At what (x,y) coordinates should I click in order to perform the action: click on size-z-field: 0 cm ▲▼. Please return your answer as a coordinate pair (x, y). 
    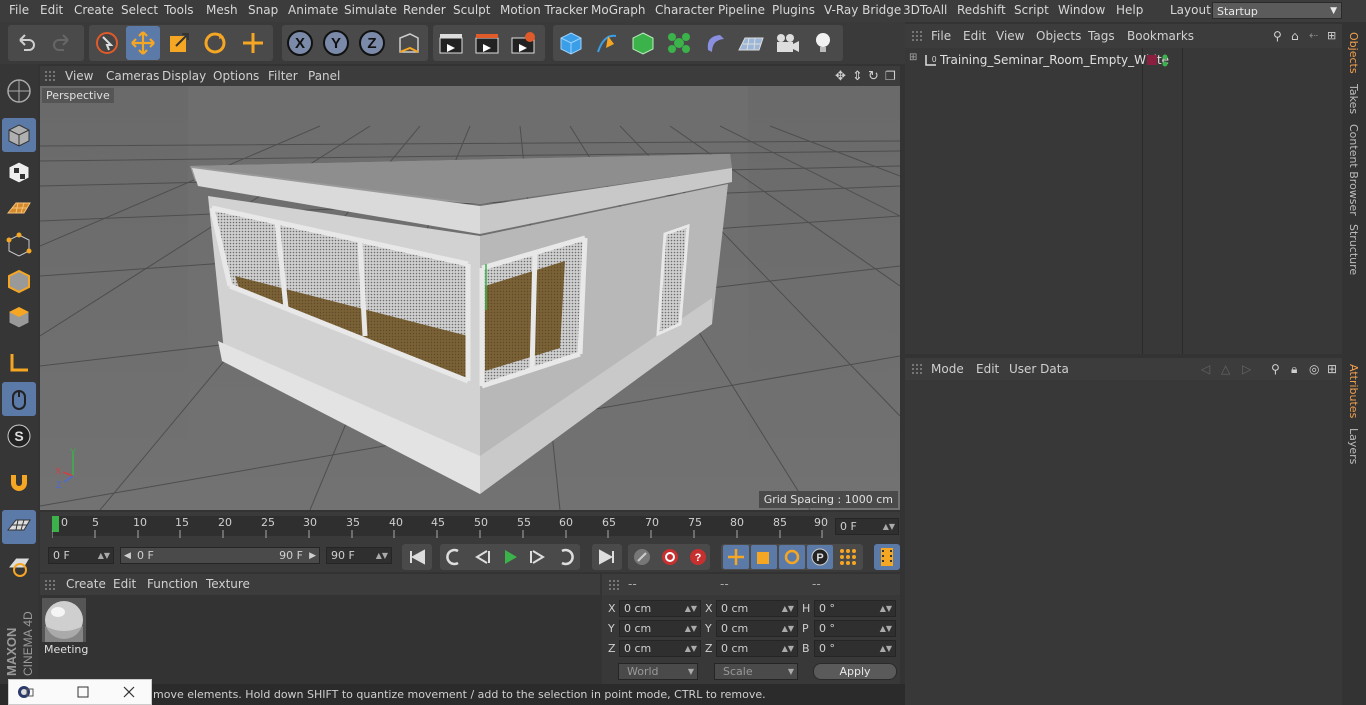
    Looking at the image, I should click on (757, 648).